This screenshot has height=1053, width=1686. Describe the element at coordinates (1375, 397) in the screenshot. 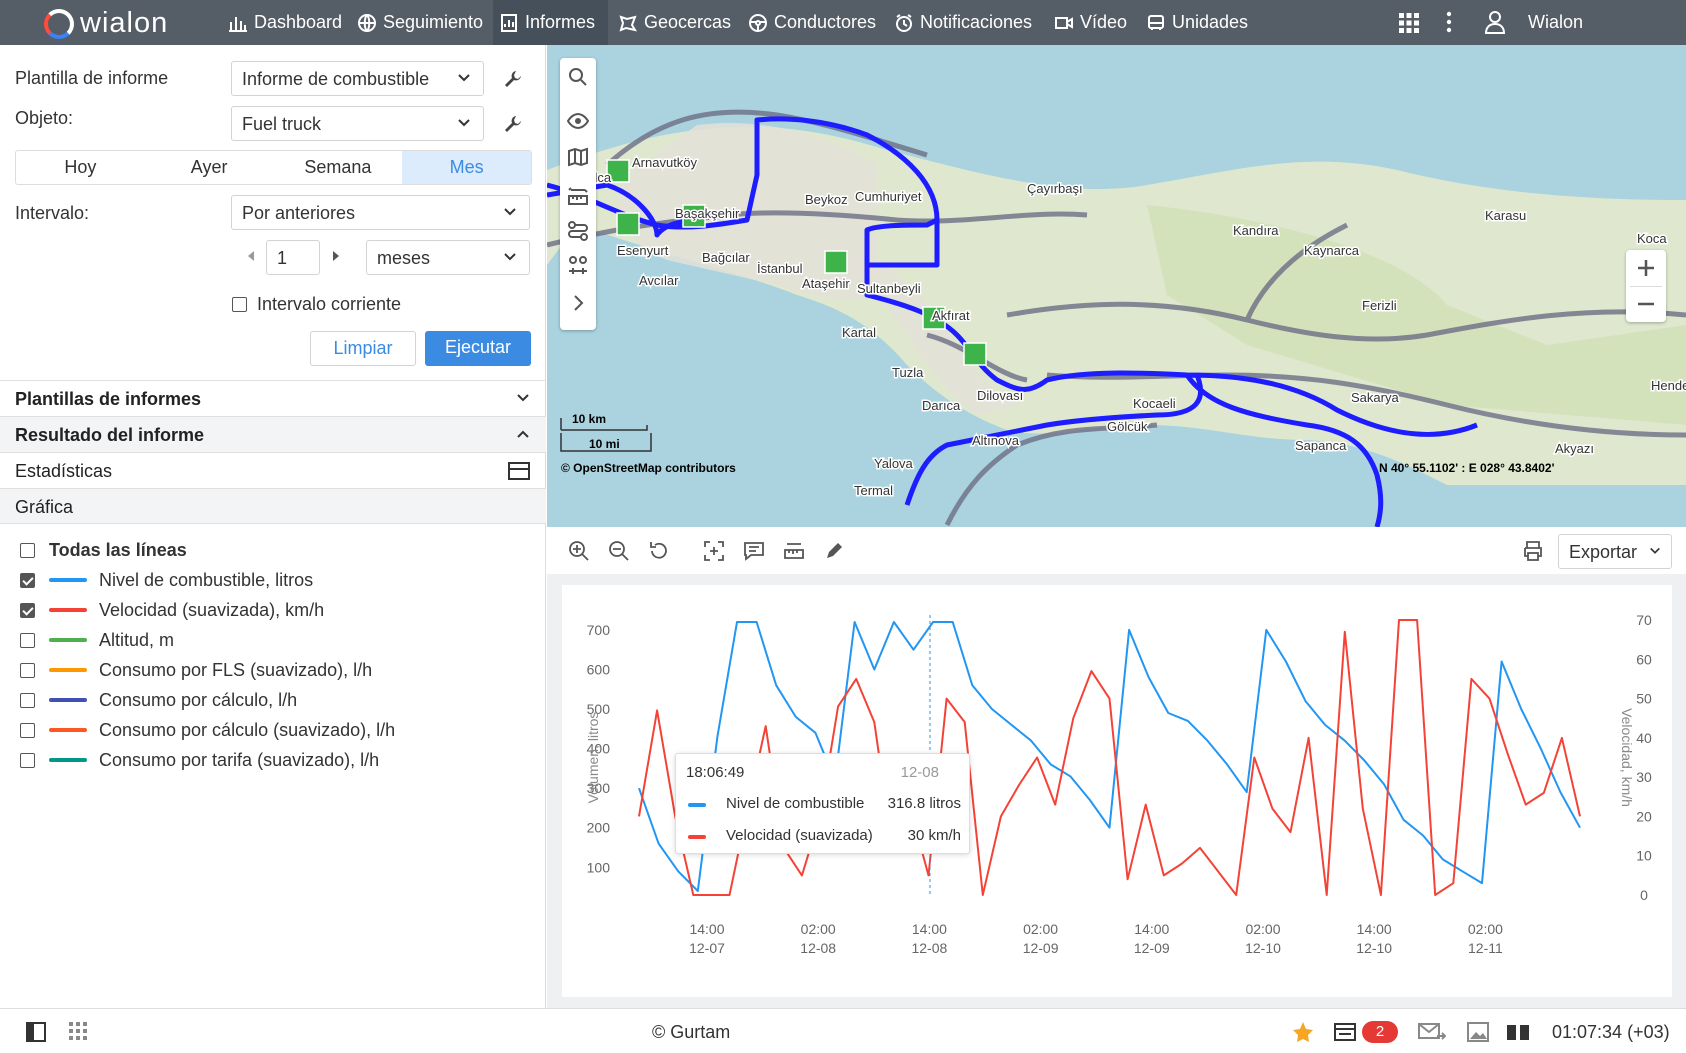

I see `map-place-label: Sakarya` at that location.